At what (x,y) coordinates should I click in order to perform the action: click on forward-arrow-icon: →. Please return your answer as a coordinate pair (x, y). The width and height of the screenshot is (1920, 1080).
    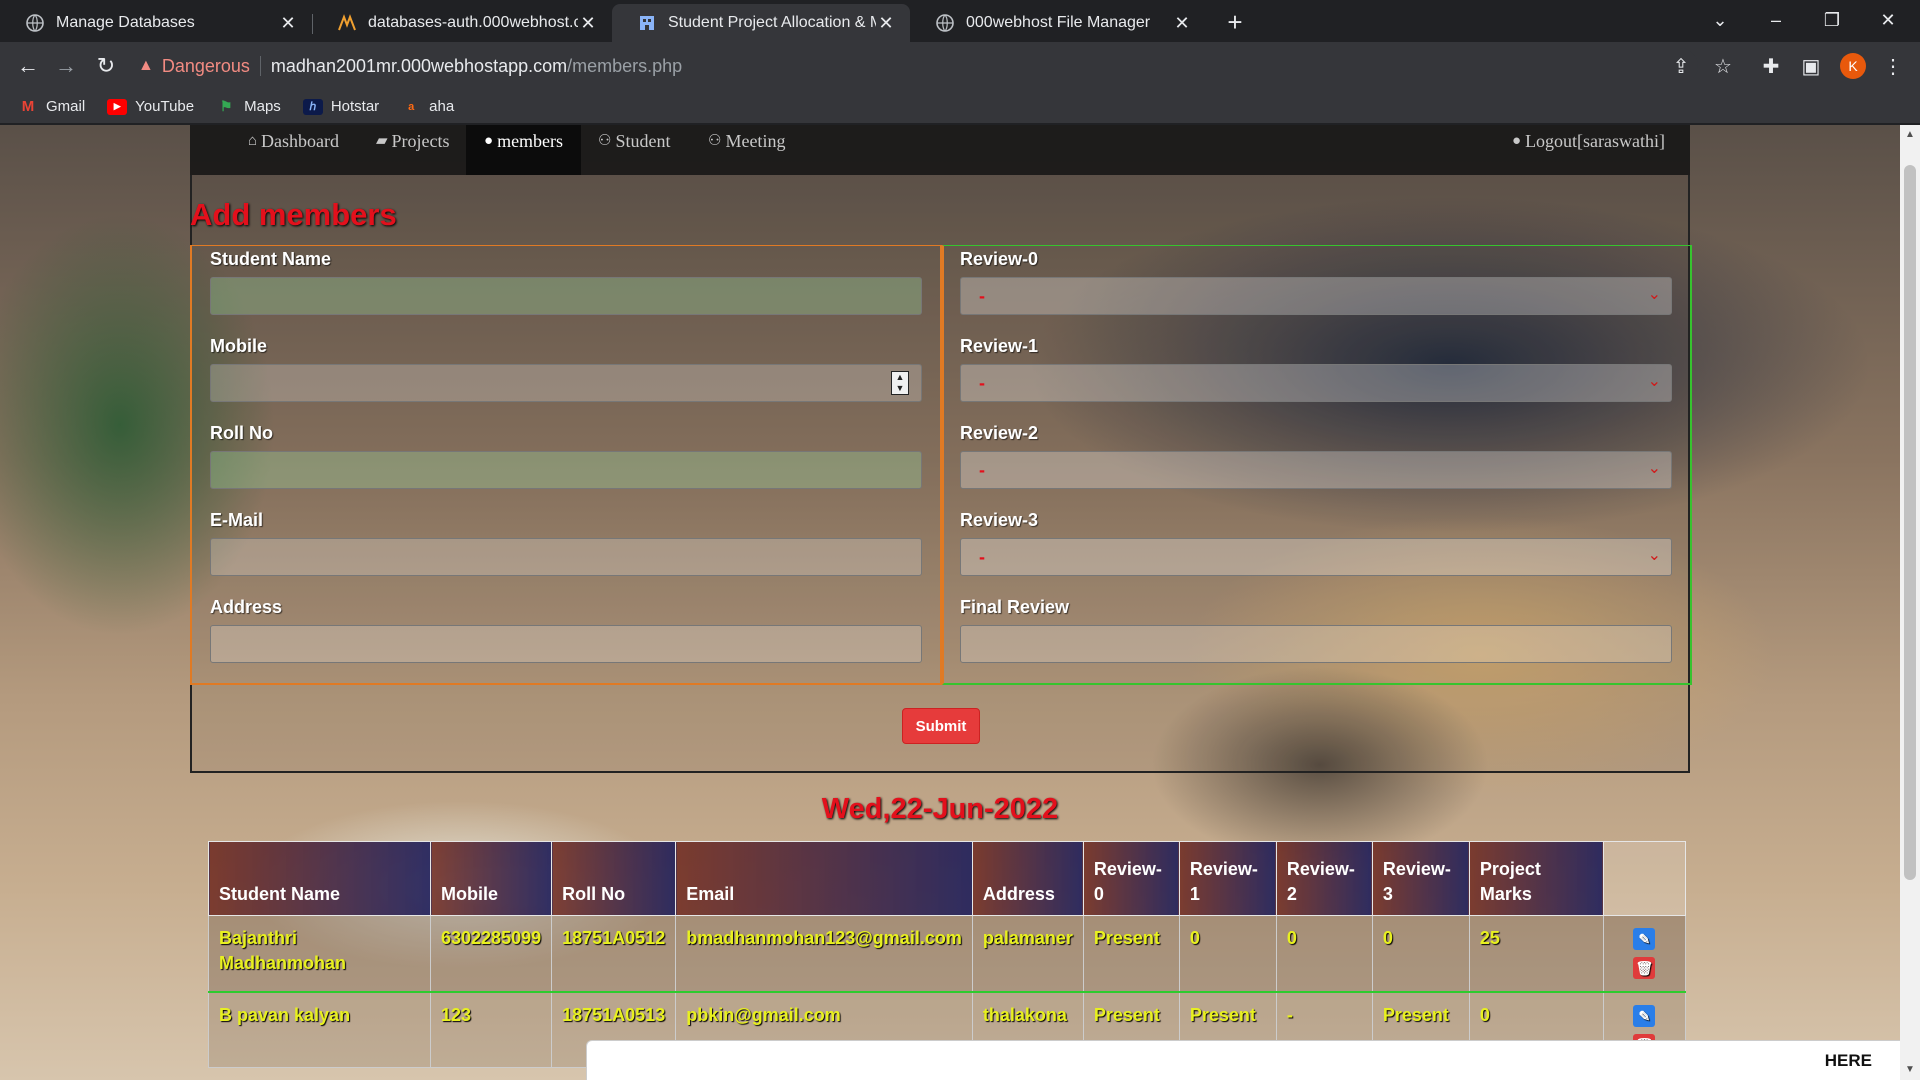
    Looking at the image, I should click on (66, 66).